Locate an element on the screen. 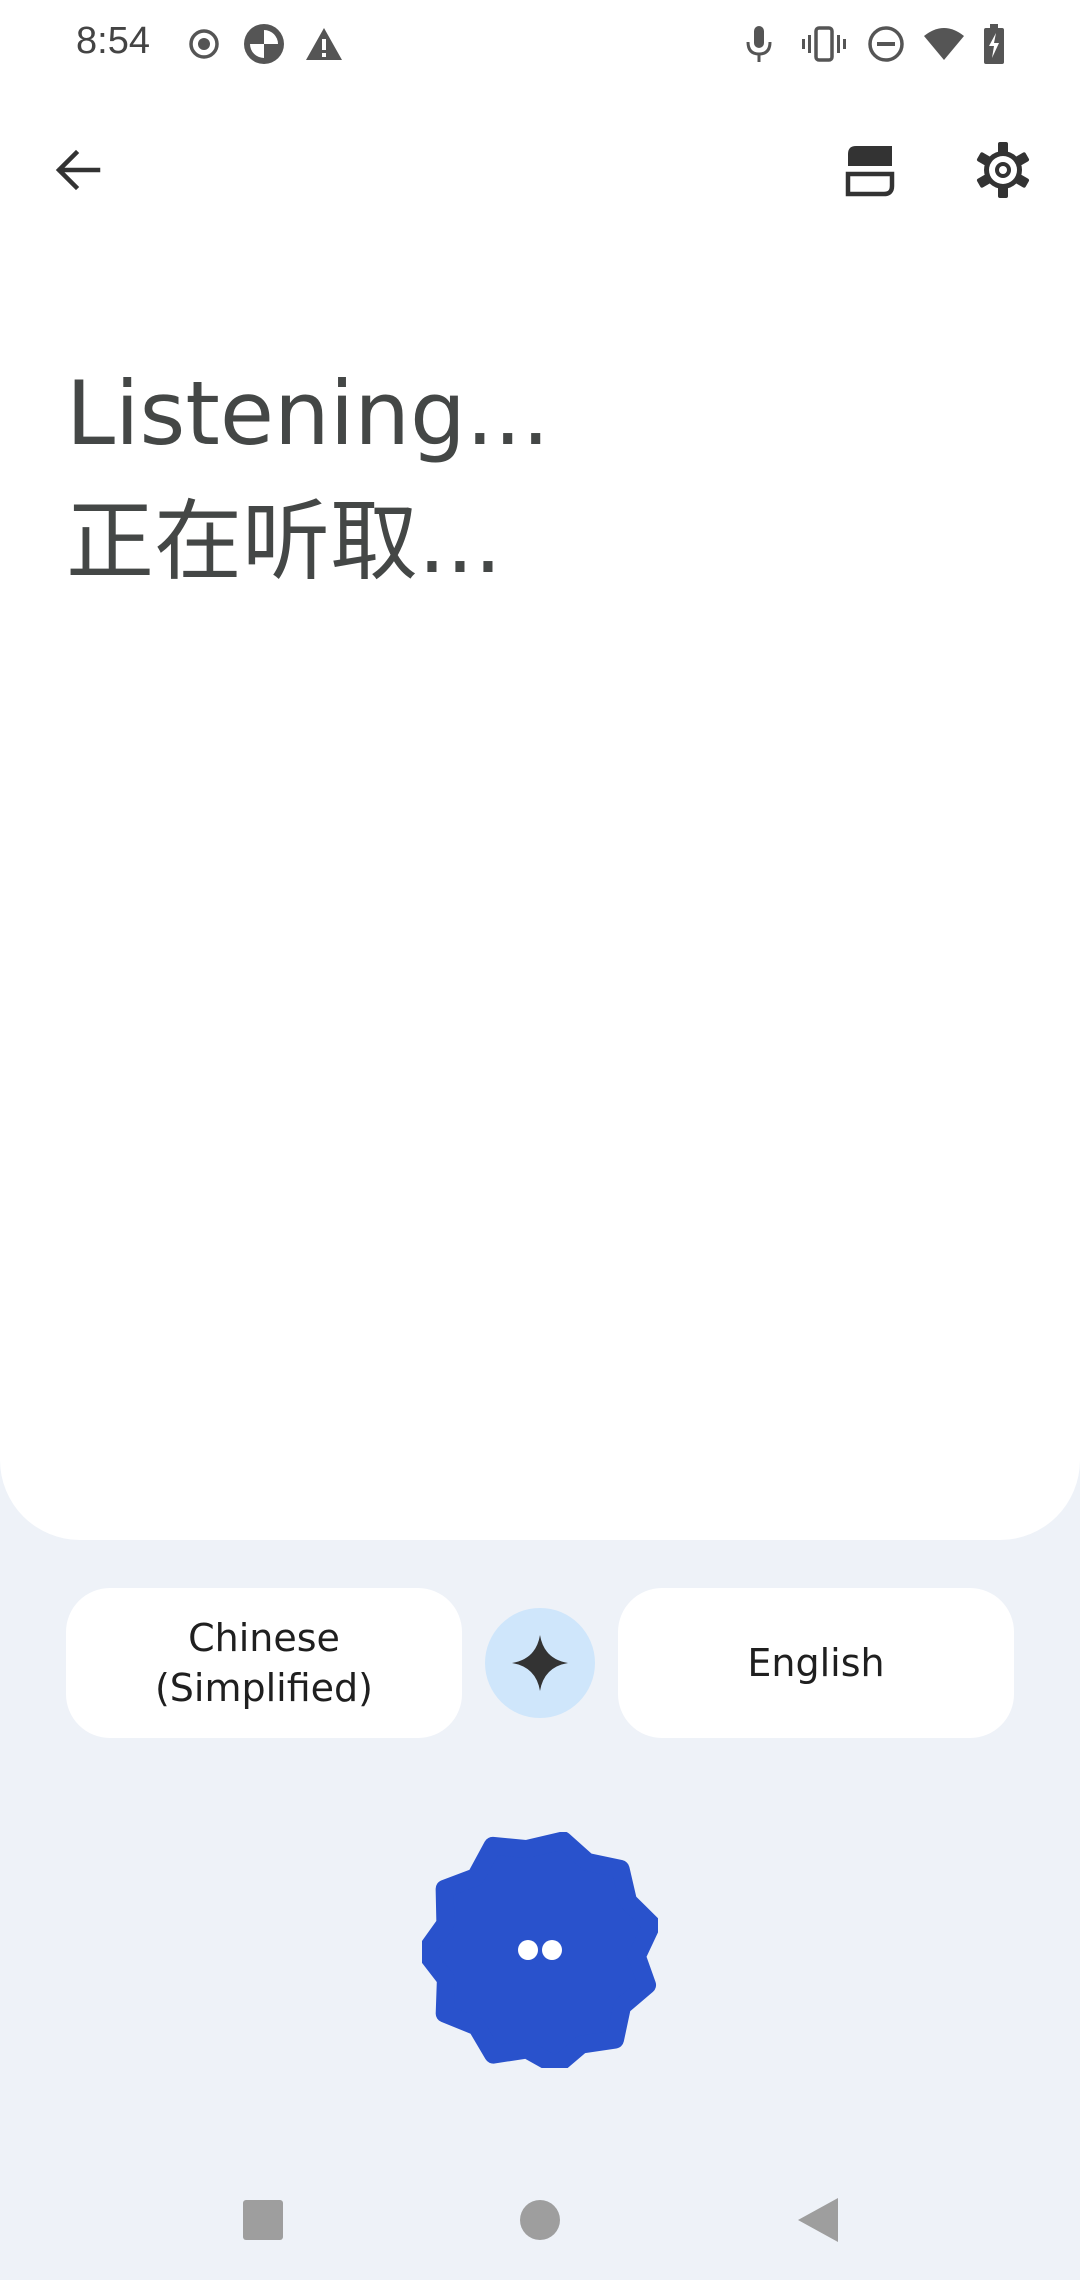 This screenshot has width=1080, height=2280. settings-button is located at coordinates (1003, 170).